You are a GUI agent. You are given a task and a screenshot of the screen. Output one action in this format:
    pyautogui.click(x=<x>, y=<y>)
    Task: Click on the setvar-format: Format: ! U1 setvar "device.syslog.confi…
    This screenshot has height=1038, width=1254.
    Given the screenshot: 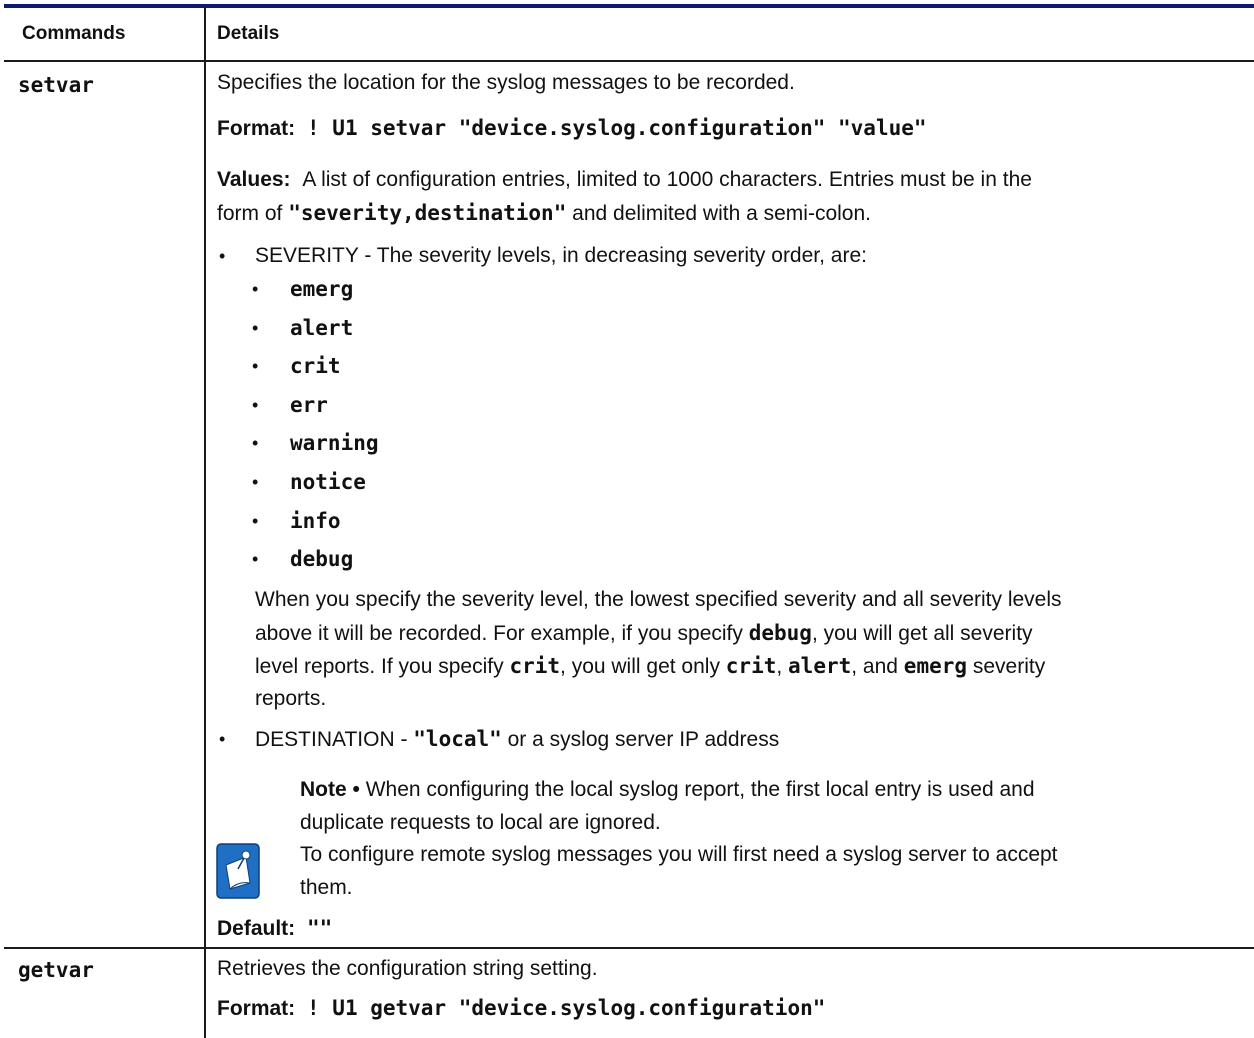 What is the action you would take?
    pyautogui.click(x=572, y=128)
    